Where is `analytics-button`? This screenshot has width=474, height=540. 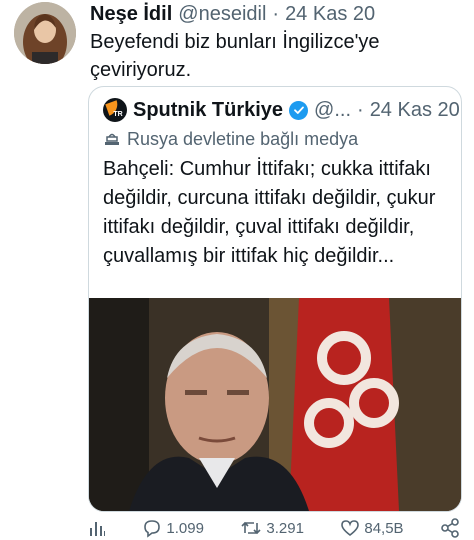 analytics-button is located at coordinates (97, 528).